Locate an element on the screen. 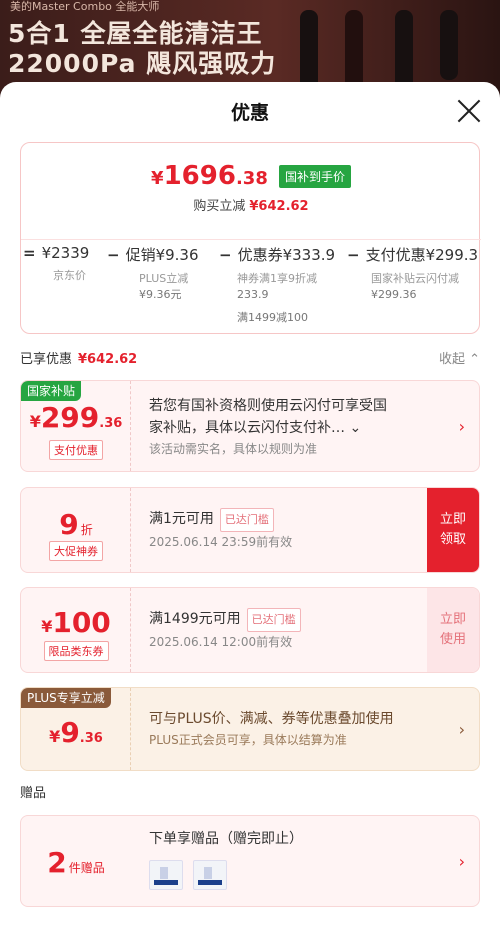 This screenshot has width=500, height=929. plus-badge: PLUS专享立减 is located at coordinates (66, 698).